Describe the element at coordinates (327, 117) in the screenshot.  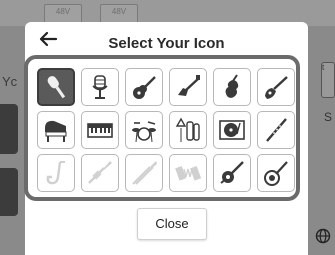
I see `background-letter: S` at that location.